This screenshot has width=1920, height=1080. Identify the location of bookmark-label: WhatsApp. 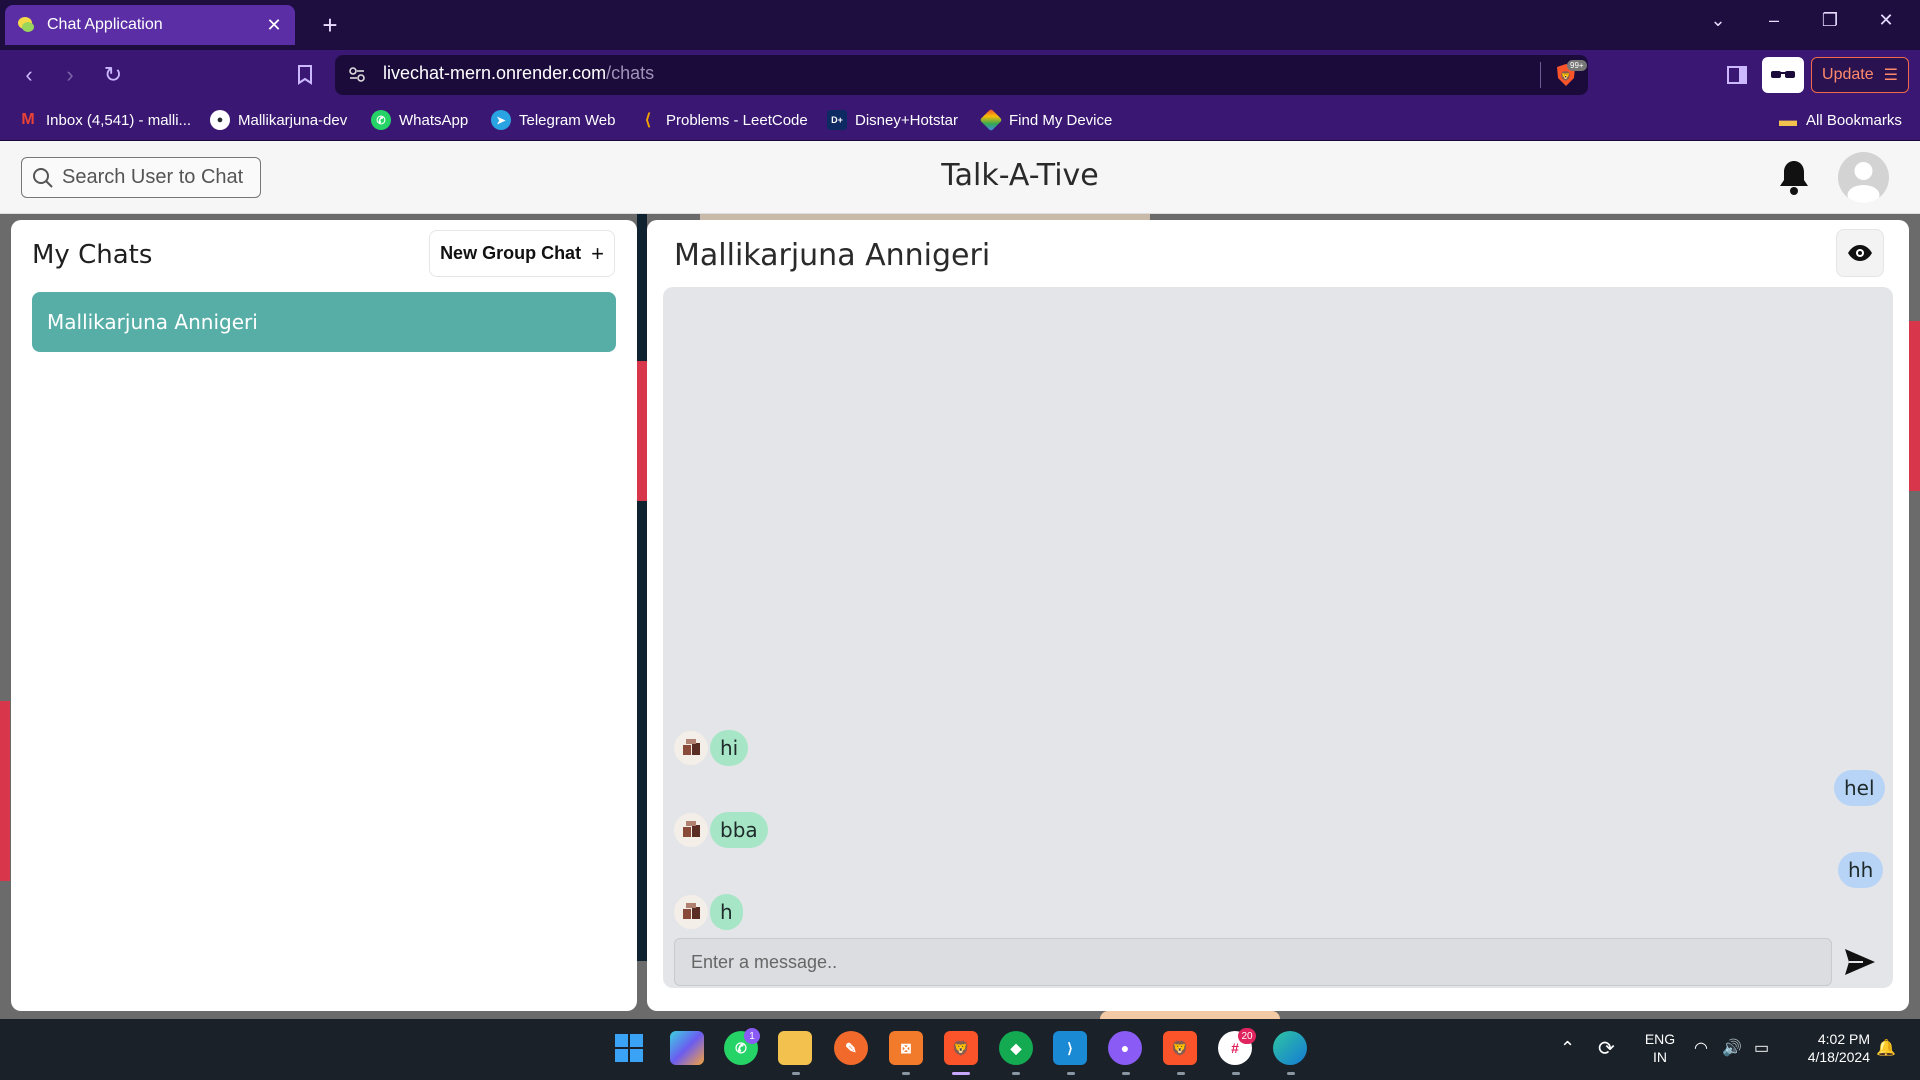
(434, 120).